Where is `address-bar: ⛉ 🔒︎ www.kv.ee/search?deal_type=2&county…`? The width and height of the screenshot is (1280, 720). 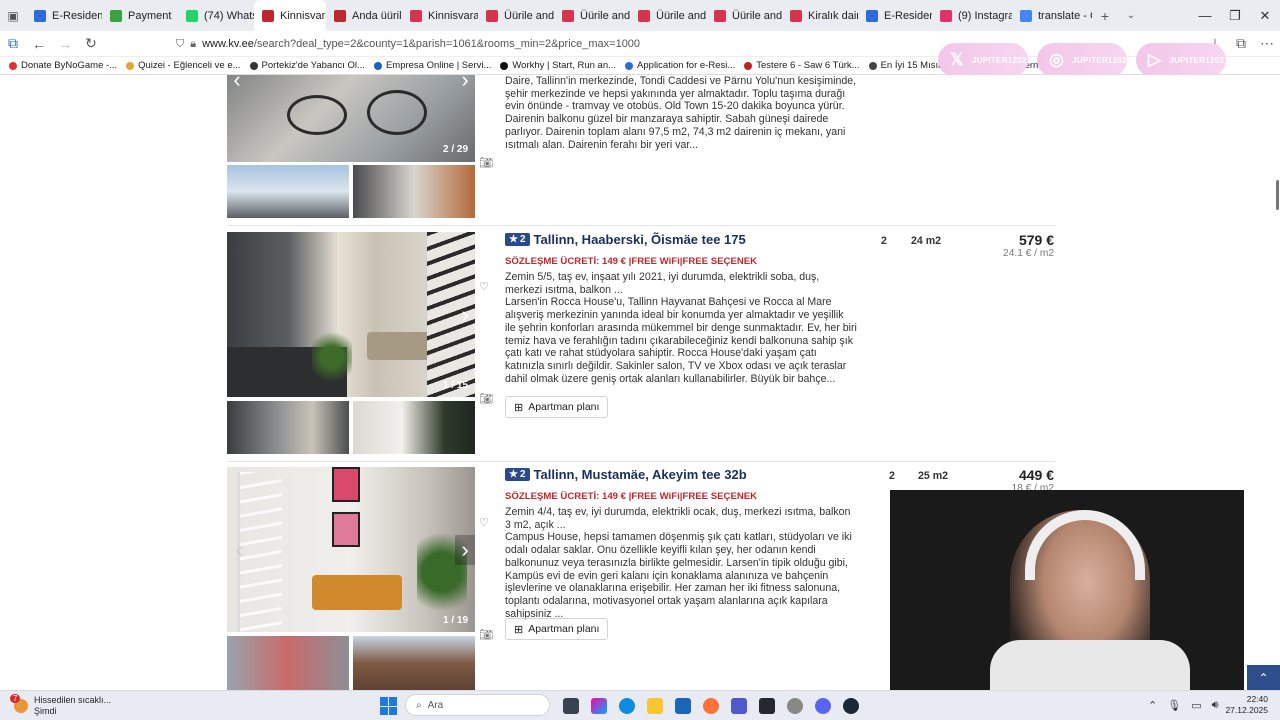
address-bar: ⛉ 🔒︎ www.kv.ee/search?deal_type=2&county… is located at coordinates (556, 44).